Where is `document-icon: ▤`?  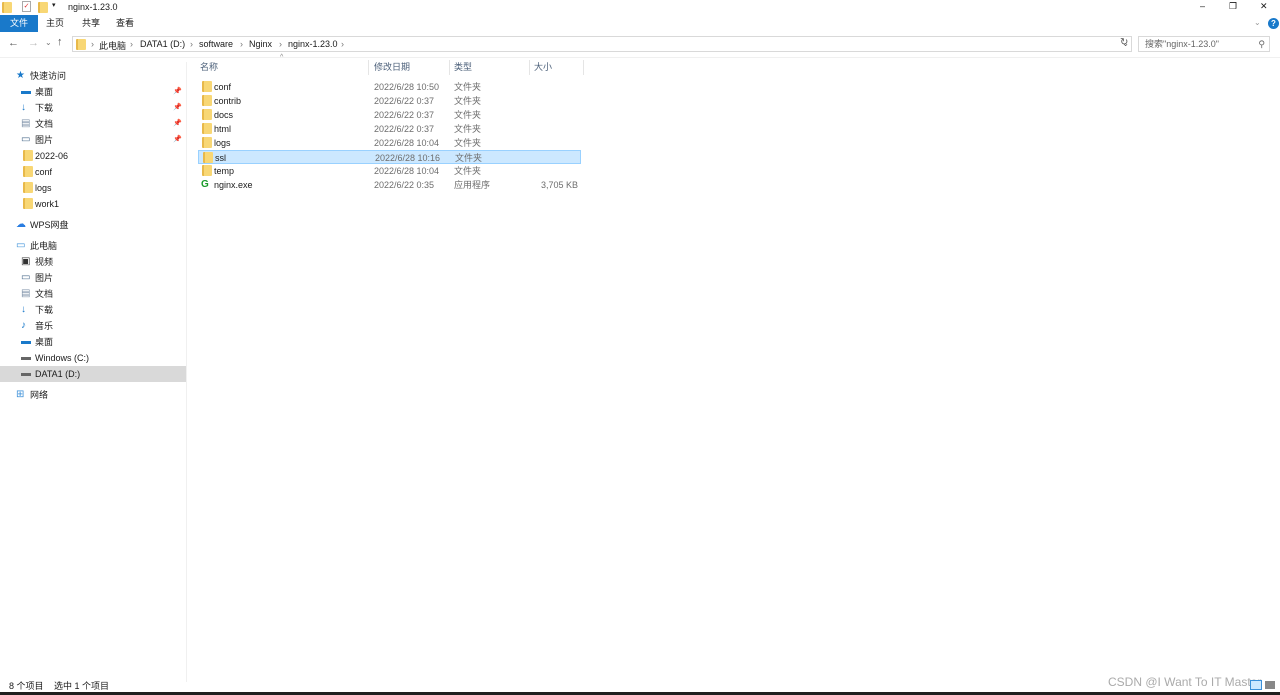
document-icon: ▤ is located at coordinates (26, 293).